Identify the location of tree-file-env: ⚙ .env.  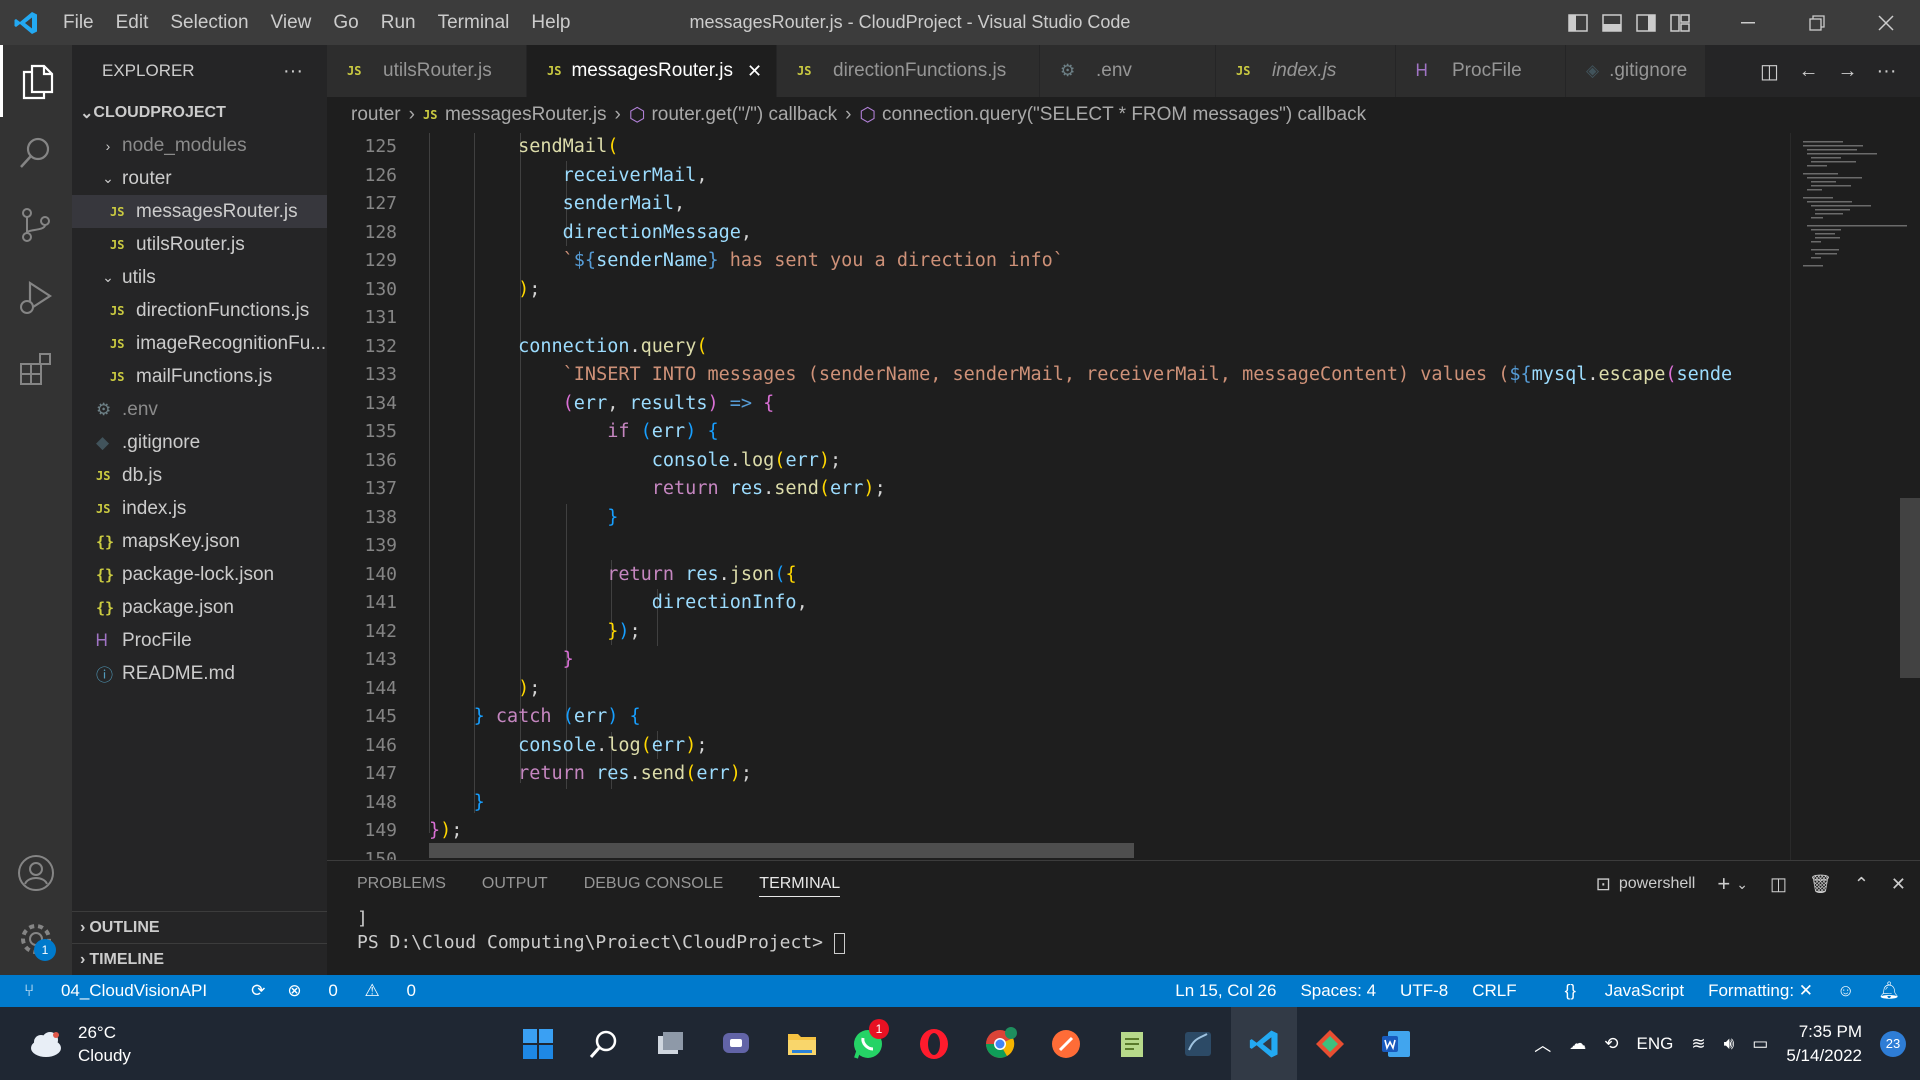
(199, 409).